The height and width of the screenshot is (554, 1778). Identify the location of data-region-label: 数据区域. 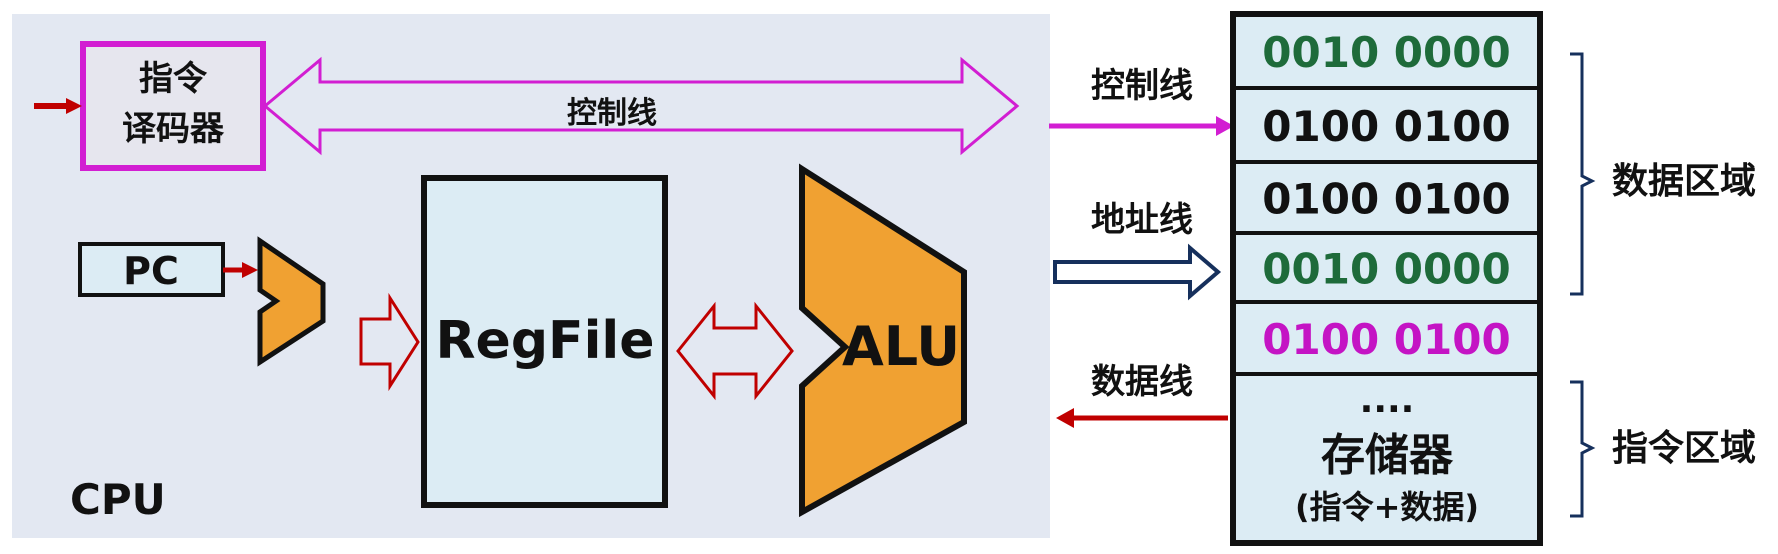
(1684, 181).